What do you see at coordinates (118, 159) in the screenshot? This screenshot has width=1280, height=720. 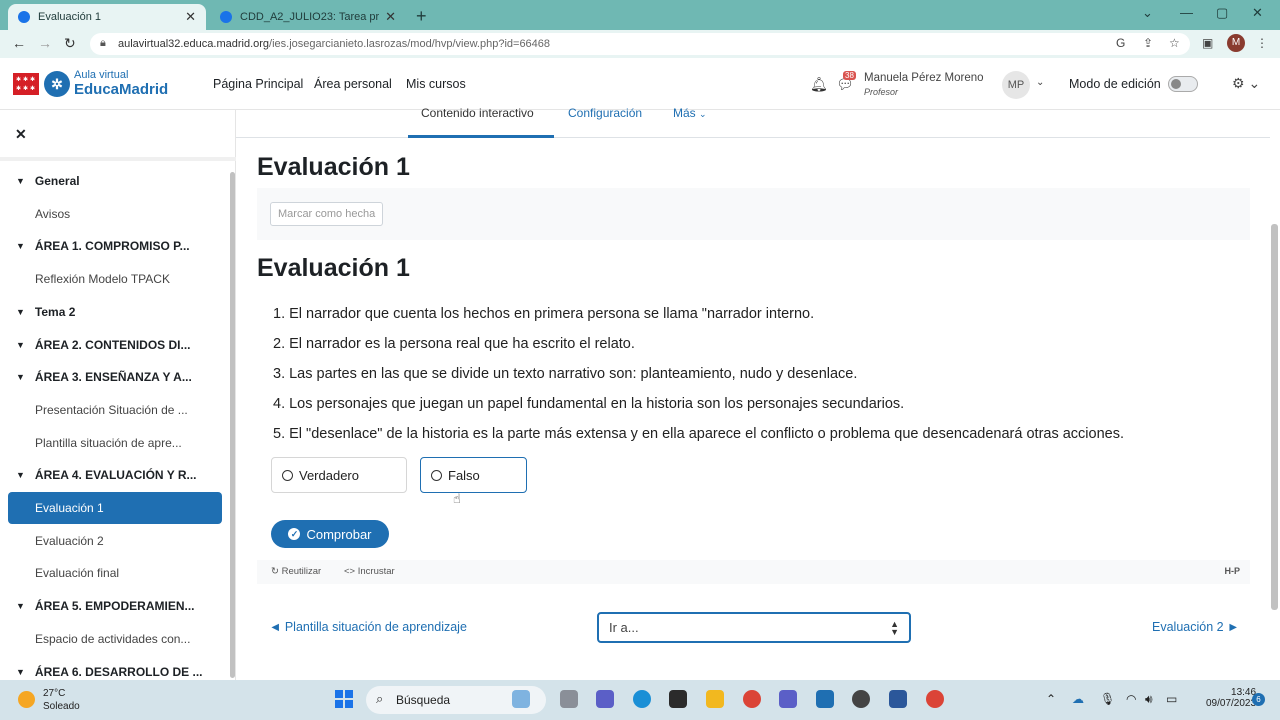 I see `sidebar-divider` at bounding box center [118, 159].